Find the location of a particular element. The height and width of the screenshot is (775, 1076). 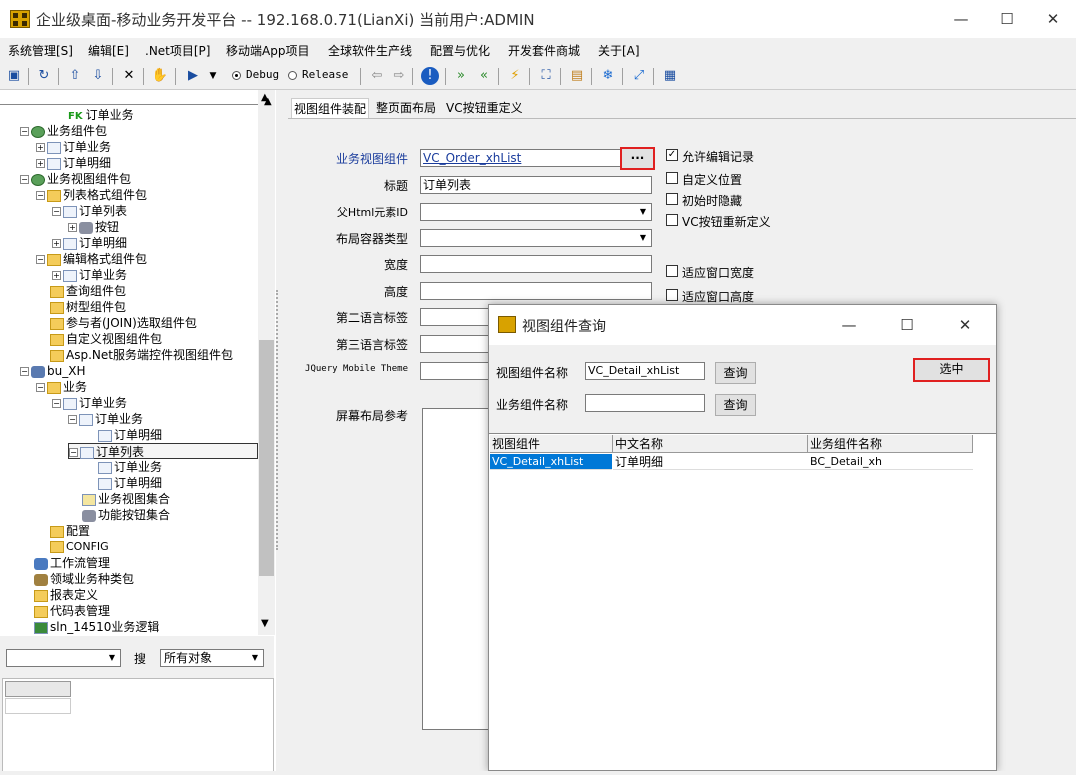

forward-icon: ⇨ is located at coordinates (399, 76).